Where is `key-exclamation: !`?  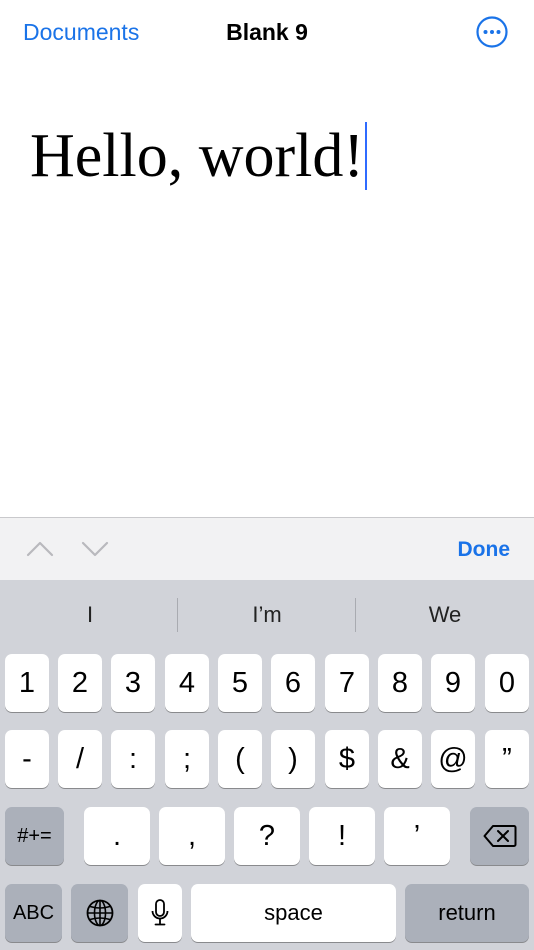
key-exclamation: ! is located at coordinates (342, 836).